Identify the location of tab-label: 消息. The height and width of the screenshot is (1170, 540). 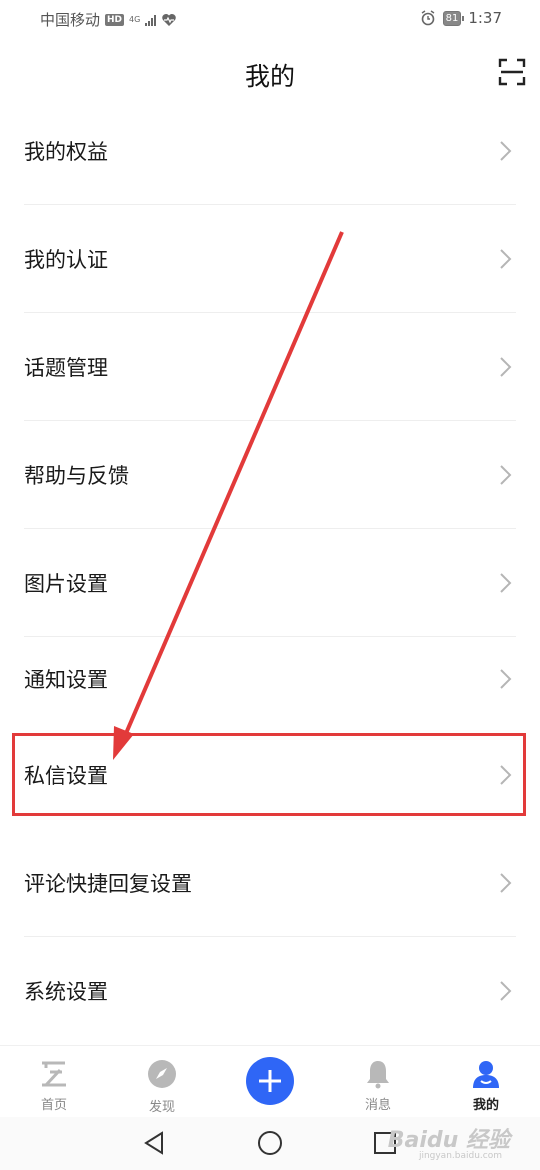
(377, 1105).